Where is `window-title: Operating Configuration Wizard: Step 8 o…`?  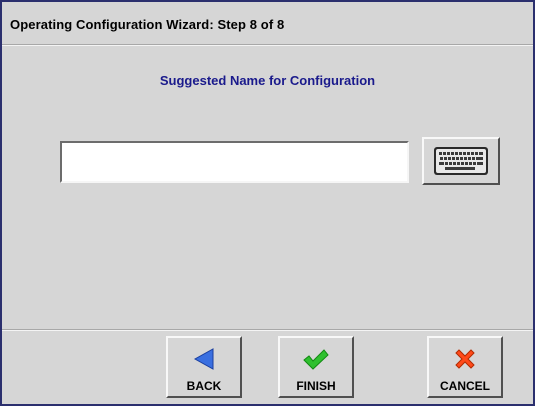
window-title: Operating Configuration Wizard: Step 8 o… is located at coordinates (147, 24).